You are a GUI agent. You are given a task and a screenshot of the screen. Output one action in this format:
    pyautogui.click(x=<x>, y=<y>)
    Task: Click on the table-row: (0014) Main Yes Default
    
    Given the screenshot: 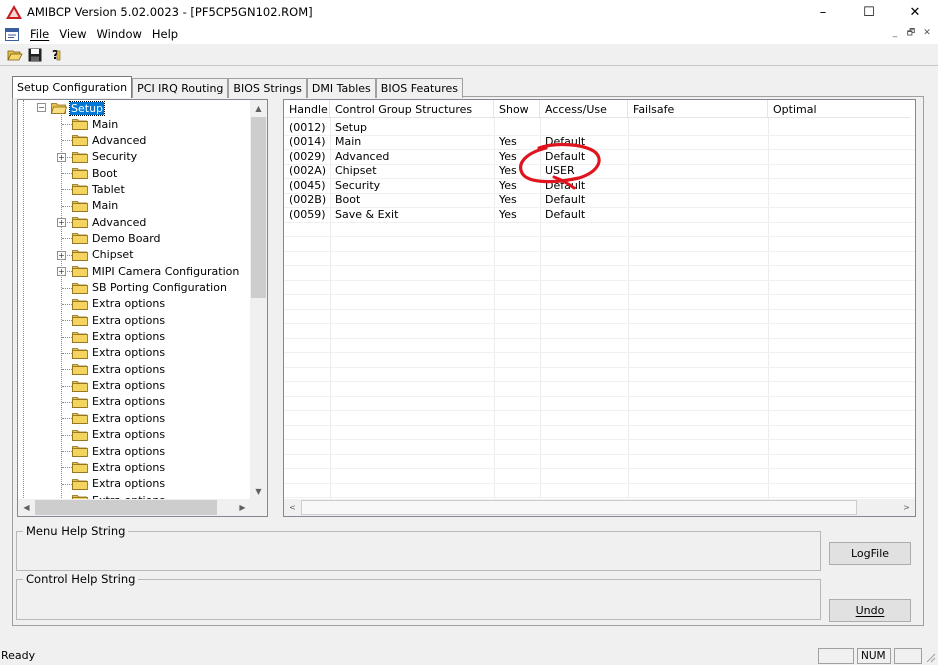 What is the action you would take?
    pyautogui.click(x=597, y=142)
    